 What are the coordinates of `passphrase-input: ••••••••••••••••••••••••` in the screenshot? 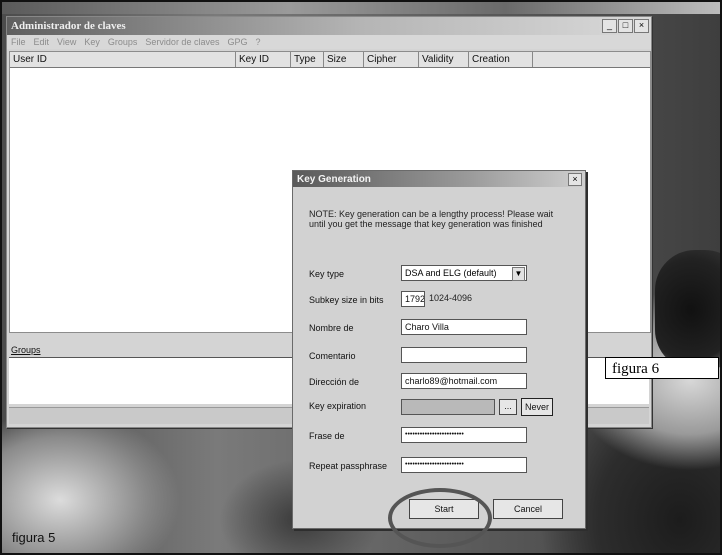 It's located at (464, 435).